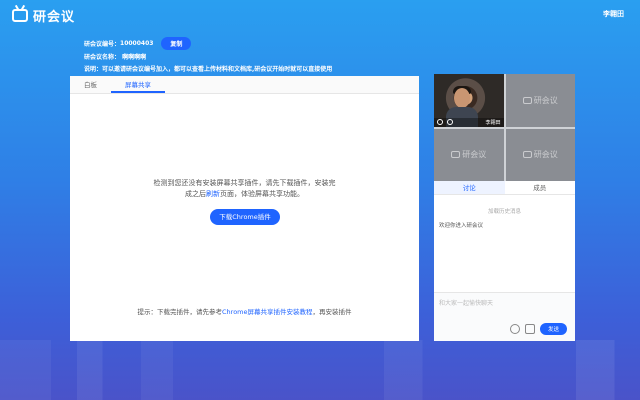 The width and height of the screenshot is (640, 400). I want to click on microphone-icon, so click(450, 122).